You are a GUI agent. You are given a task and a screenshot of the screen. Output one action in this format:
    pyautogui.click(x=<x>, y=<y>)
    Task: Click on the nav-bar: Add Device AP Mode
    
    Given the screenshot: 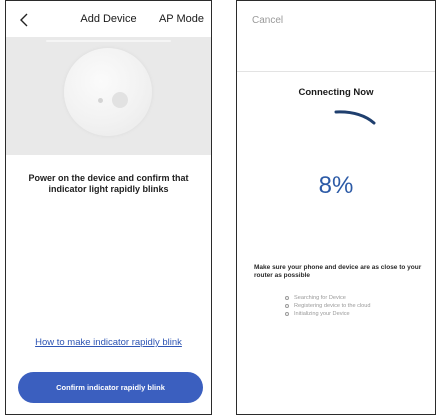 What is the action you would take?
    pyautogui.click(x=108, y=19)
    